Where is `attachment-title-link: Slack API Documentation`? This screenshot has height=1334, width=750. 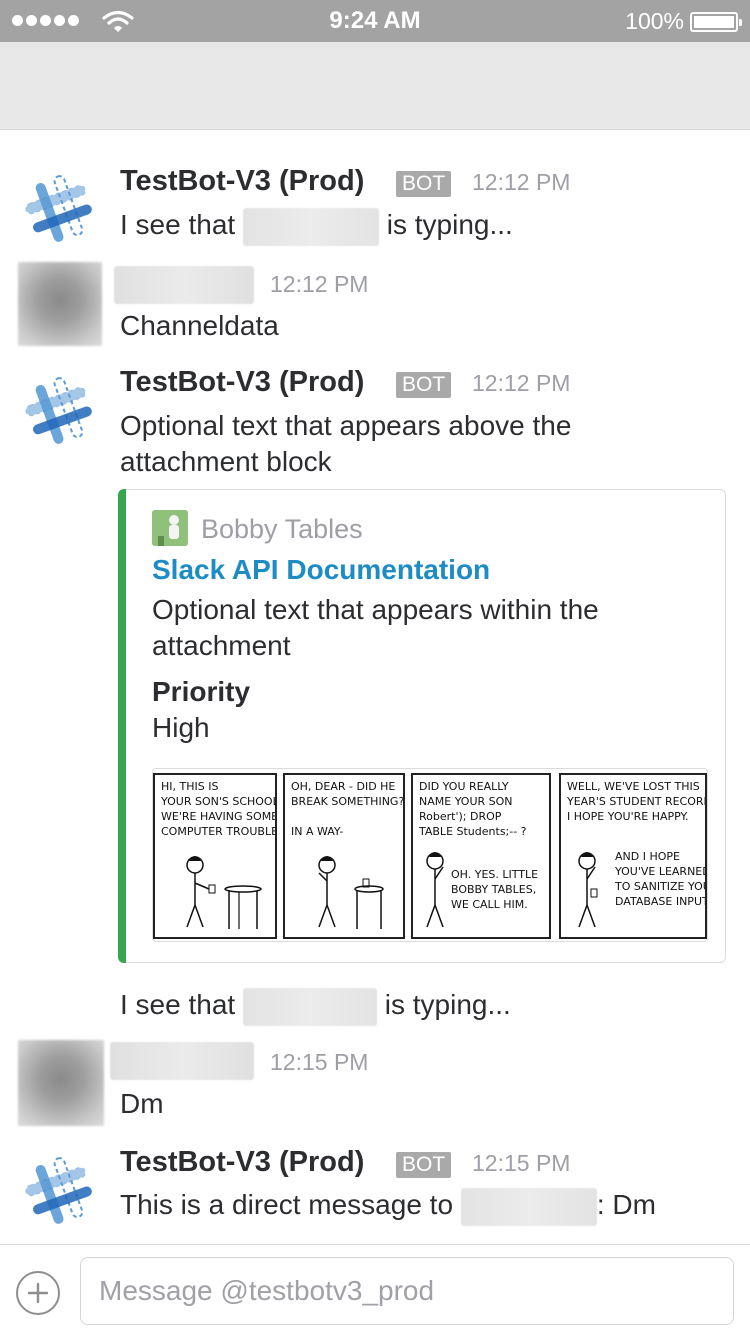
attachment-title-link: Slack API Documentation is located at coordinates (321, 570).